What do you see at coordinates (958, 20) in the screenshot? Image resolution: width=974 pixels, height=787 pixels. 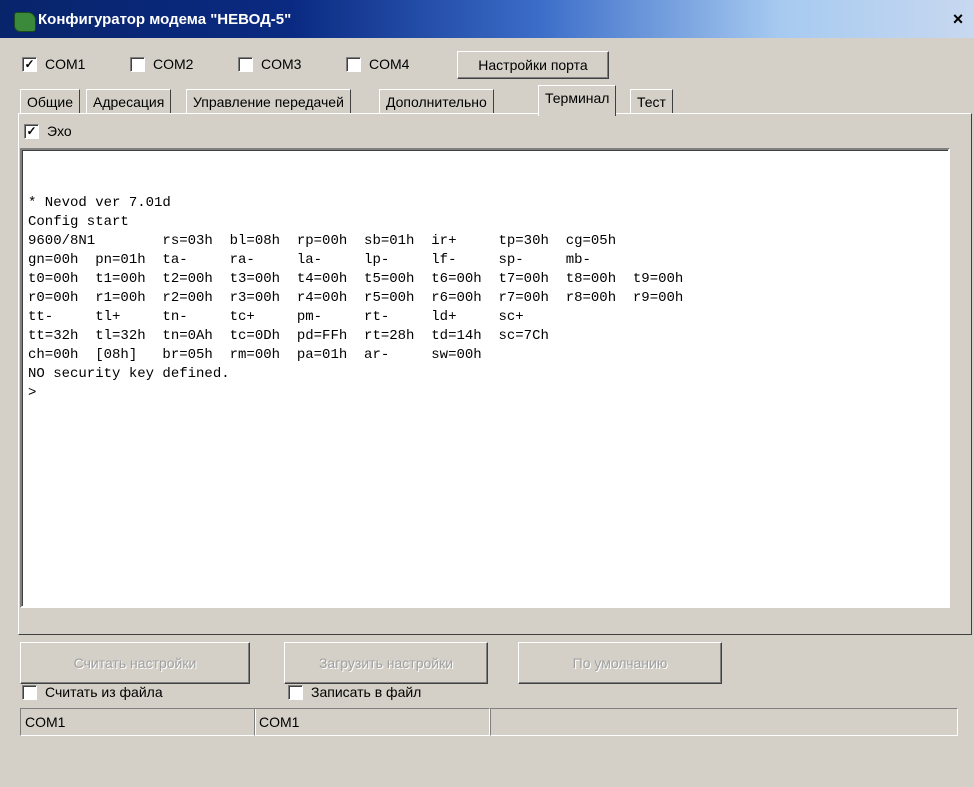 I see `close-icon: ×` at bounding box center [958, 20].